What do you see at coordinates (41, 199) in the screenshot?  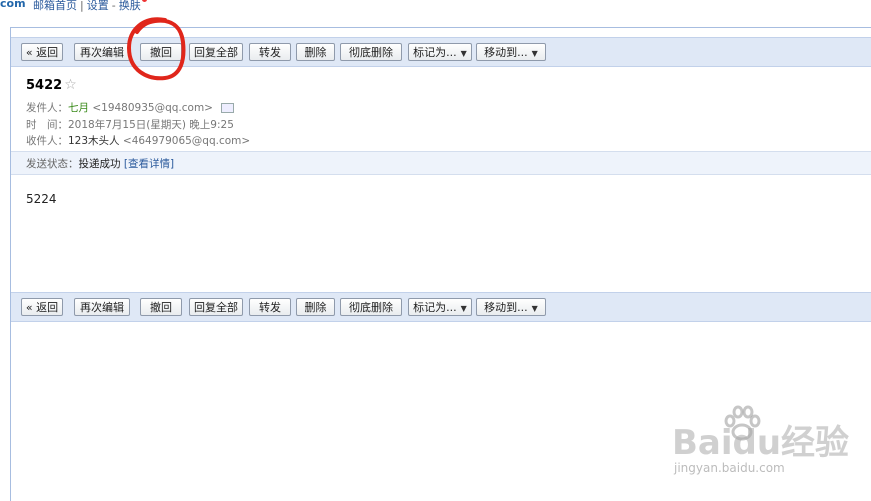 I see `mail-body: 5224` at bounding box center [41, 199].